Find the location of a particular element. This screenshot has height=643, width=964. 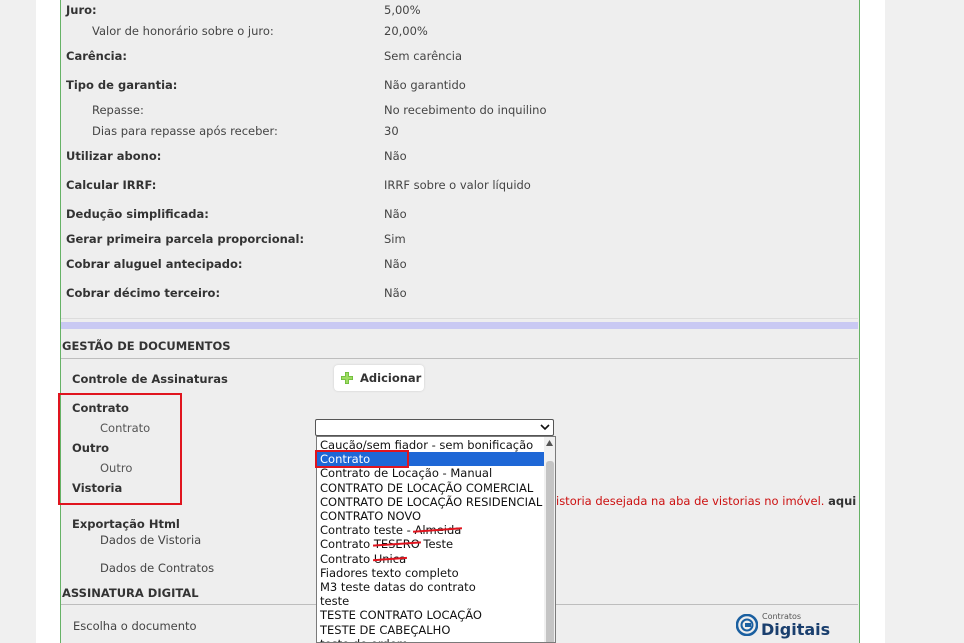

dias-value: 30 is located at coordinates (391, 131).